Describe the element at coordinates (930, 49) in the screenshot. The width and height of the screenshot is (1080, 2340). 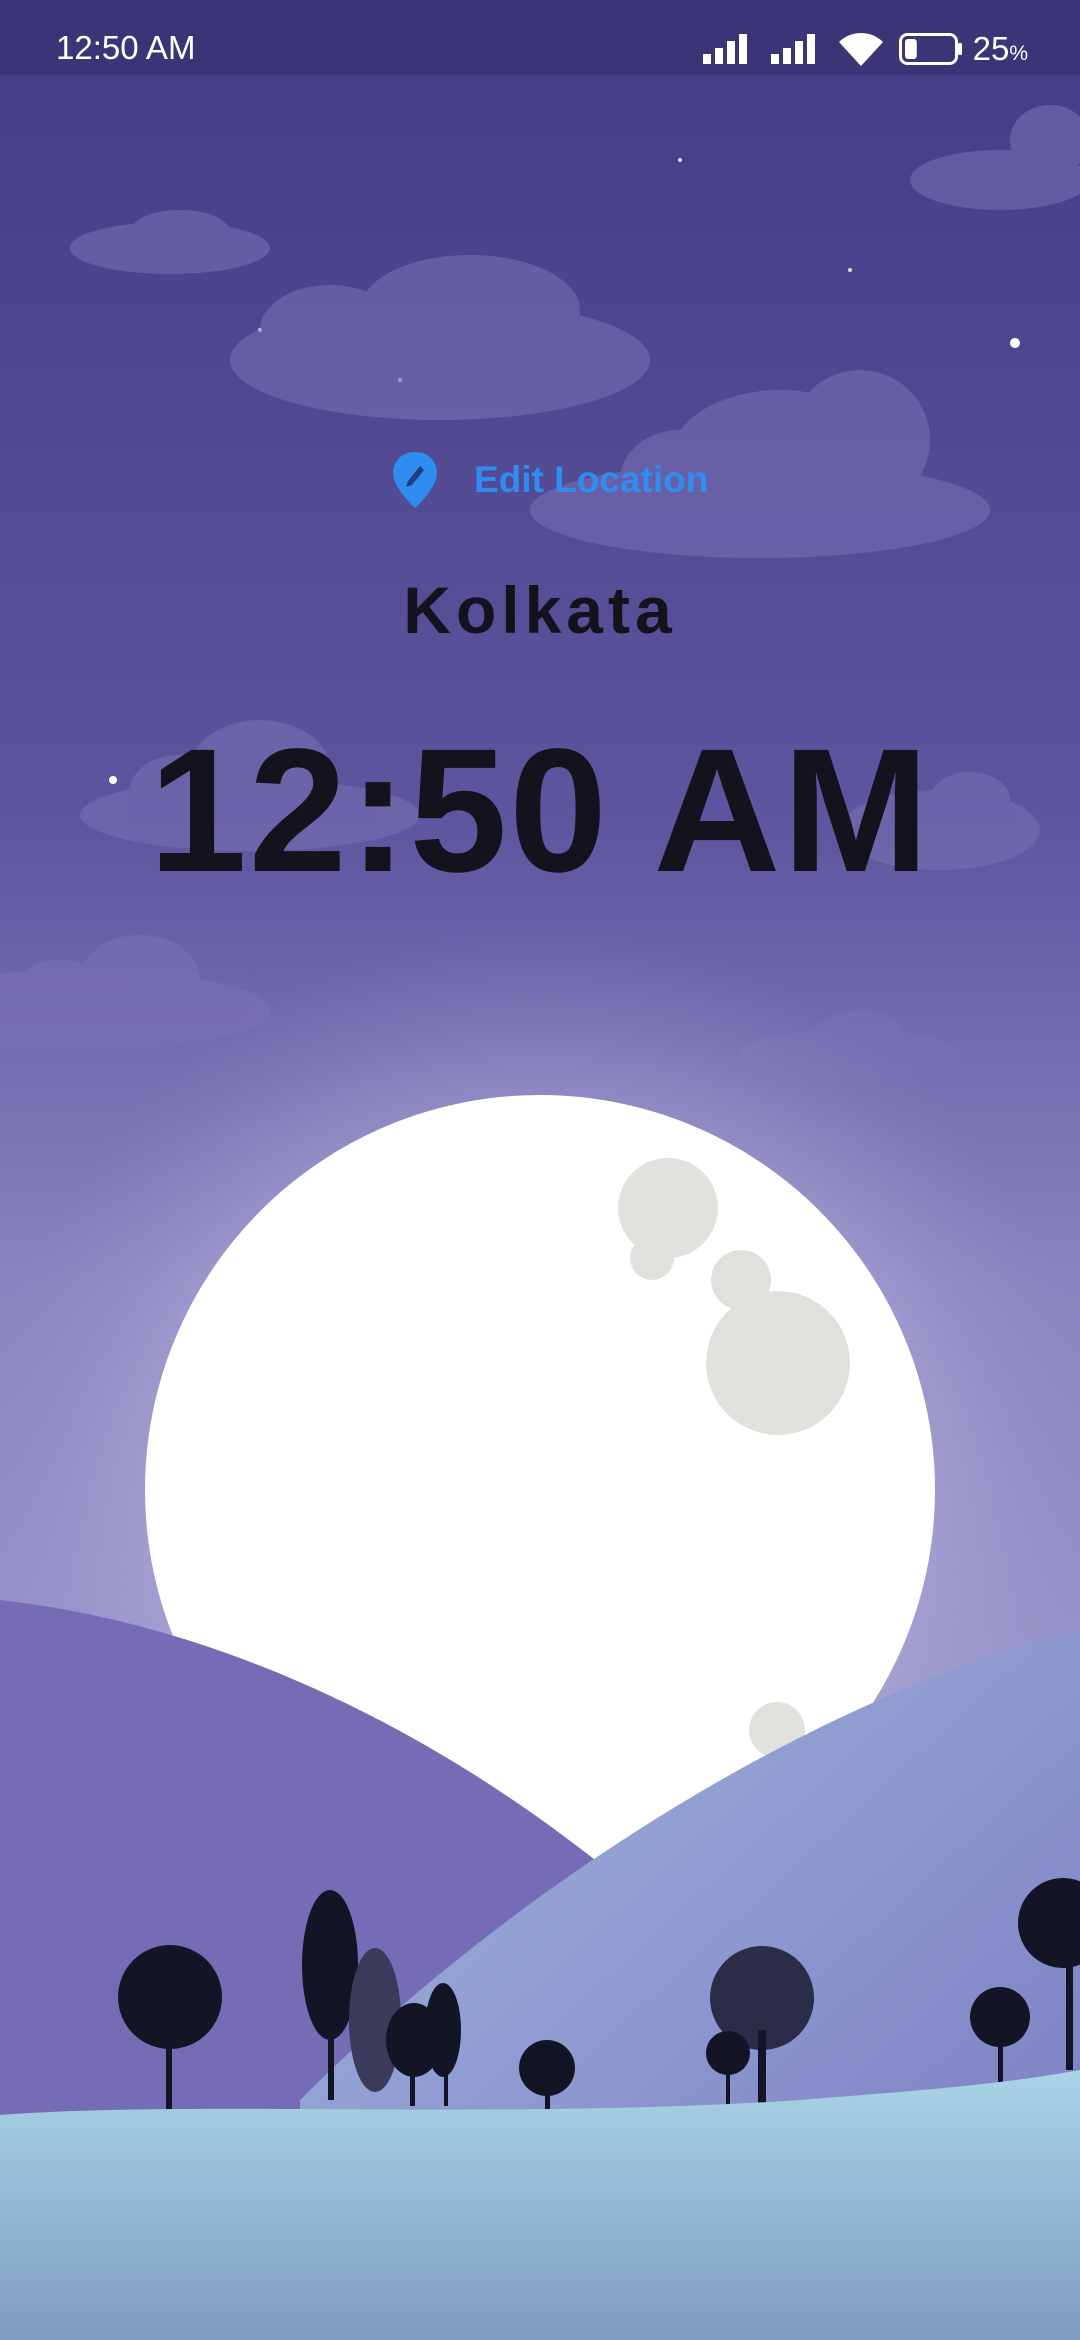
I see `battery-icon` at that location.